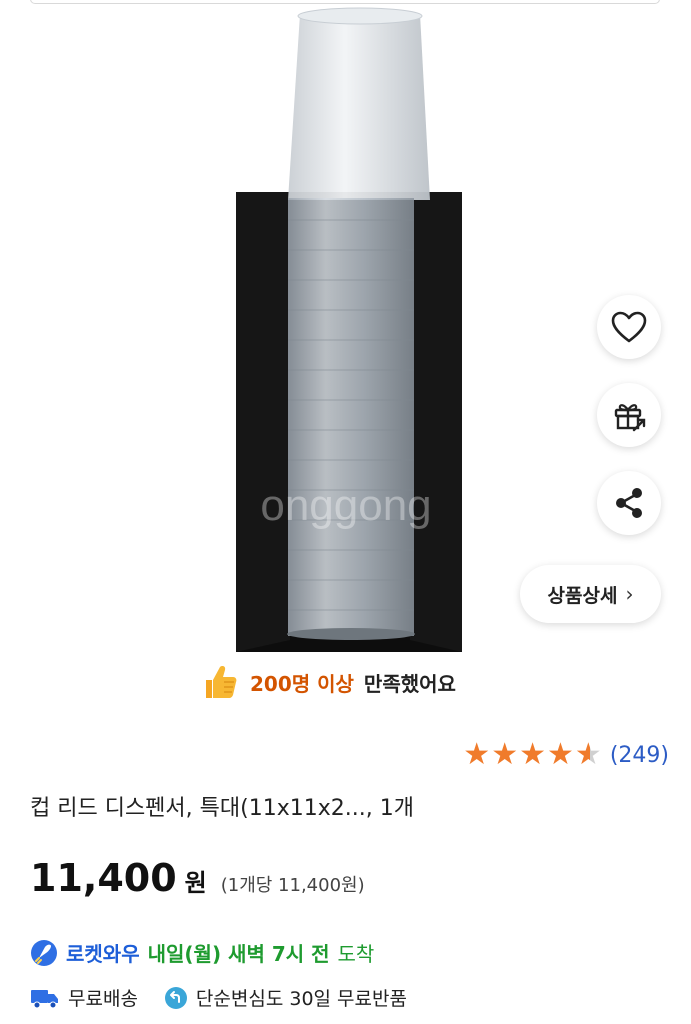  Describe the element at coordinates (630, 418) in the screenshot. I see `gift-icon` at that location.